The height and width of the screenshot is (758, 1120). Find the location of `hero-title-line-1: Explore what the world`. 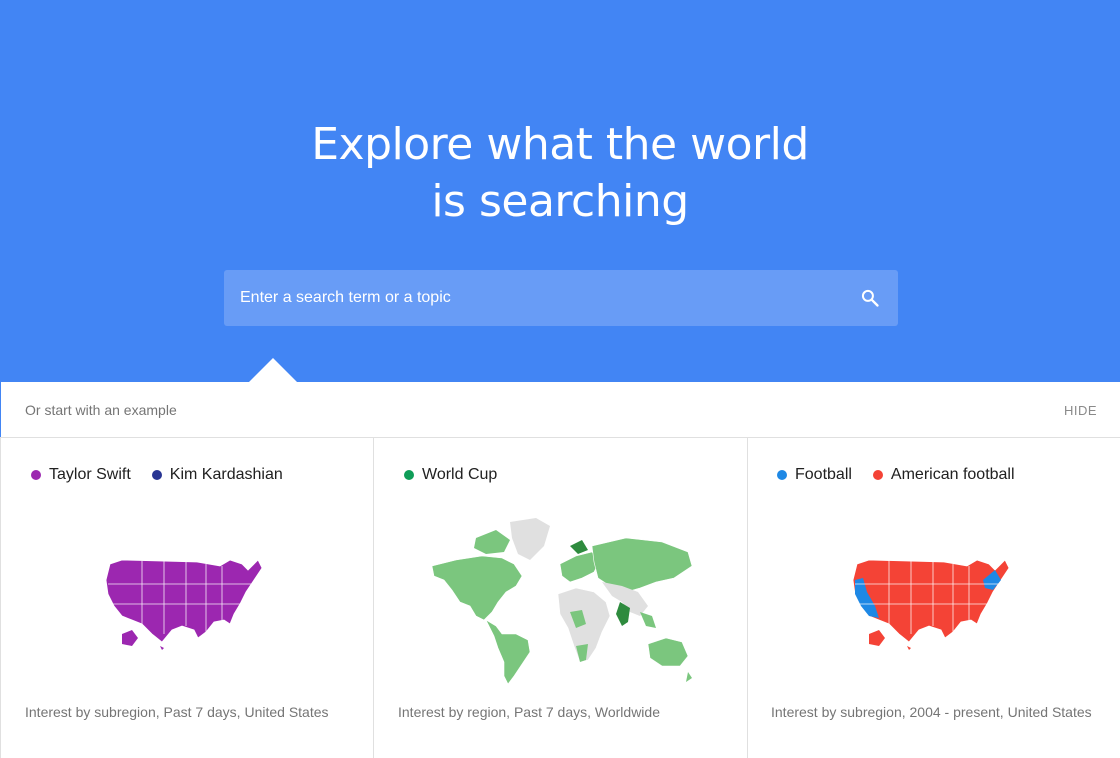

hero-title-line-1: Explore what the world is located at coordinates (560, 144).